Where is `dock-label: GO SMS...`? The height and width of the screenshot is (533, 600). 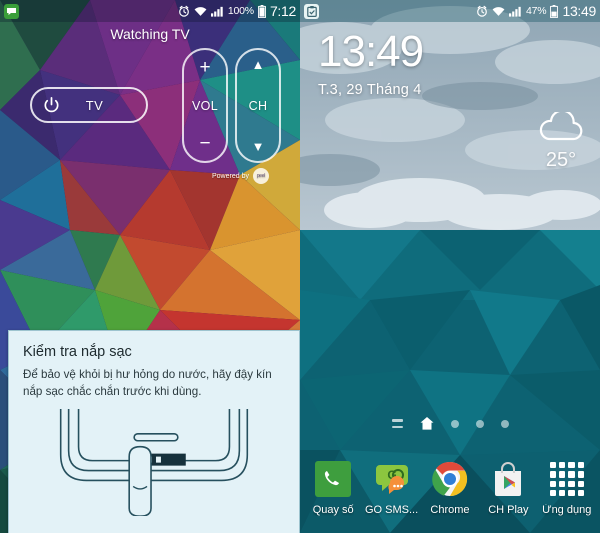 dock-label: GO SMS... is located at coordinates (391, 510).